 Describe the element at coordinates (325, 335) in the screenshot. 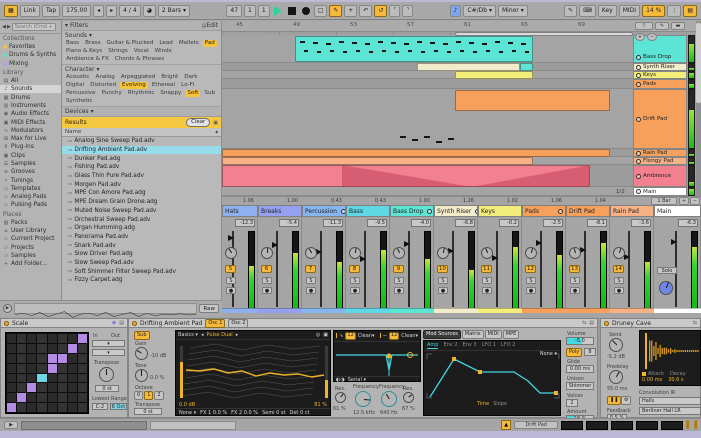

I see `wavetable-expand-icon: ▣` at that location.